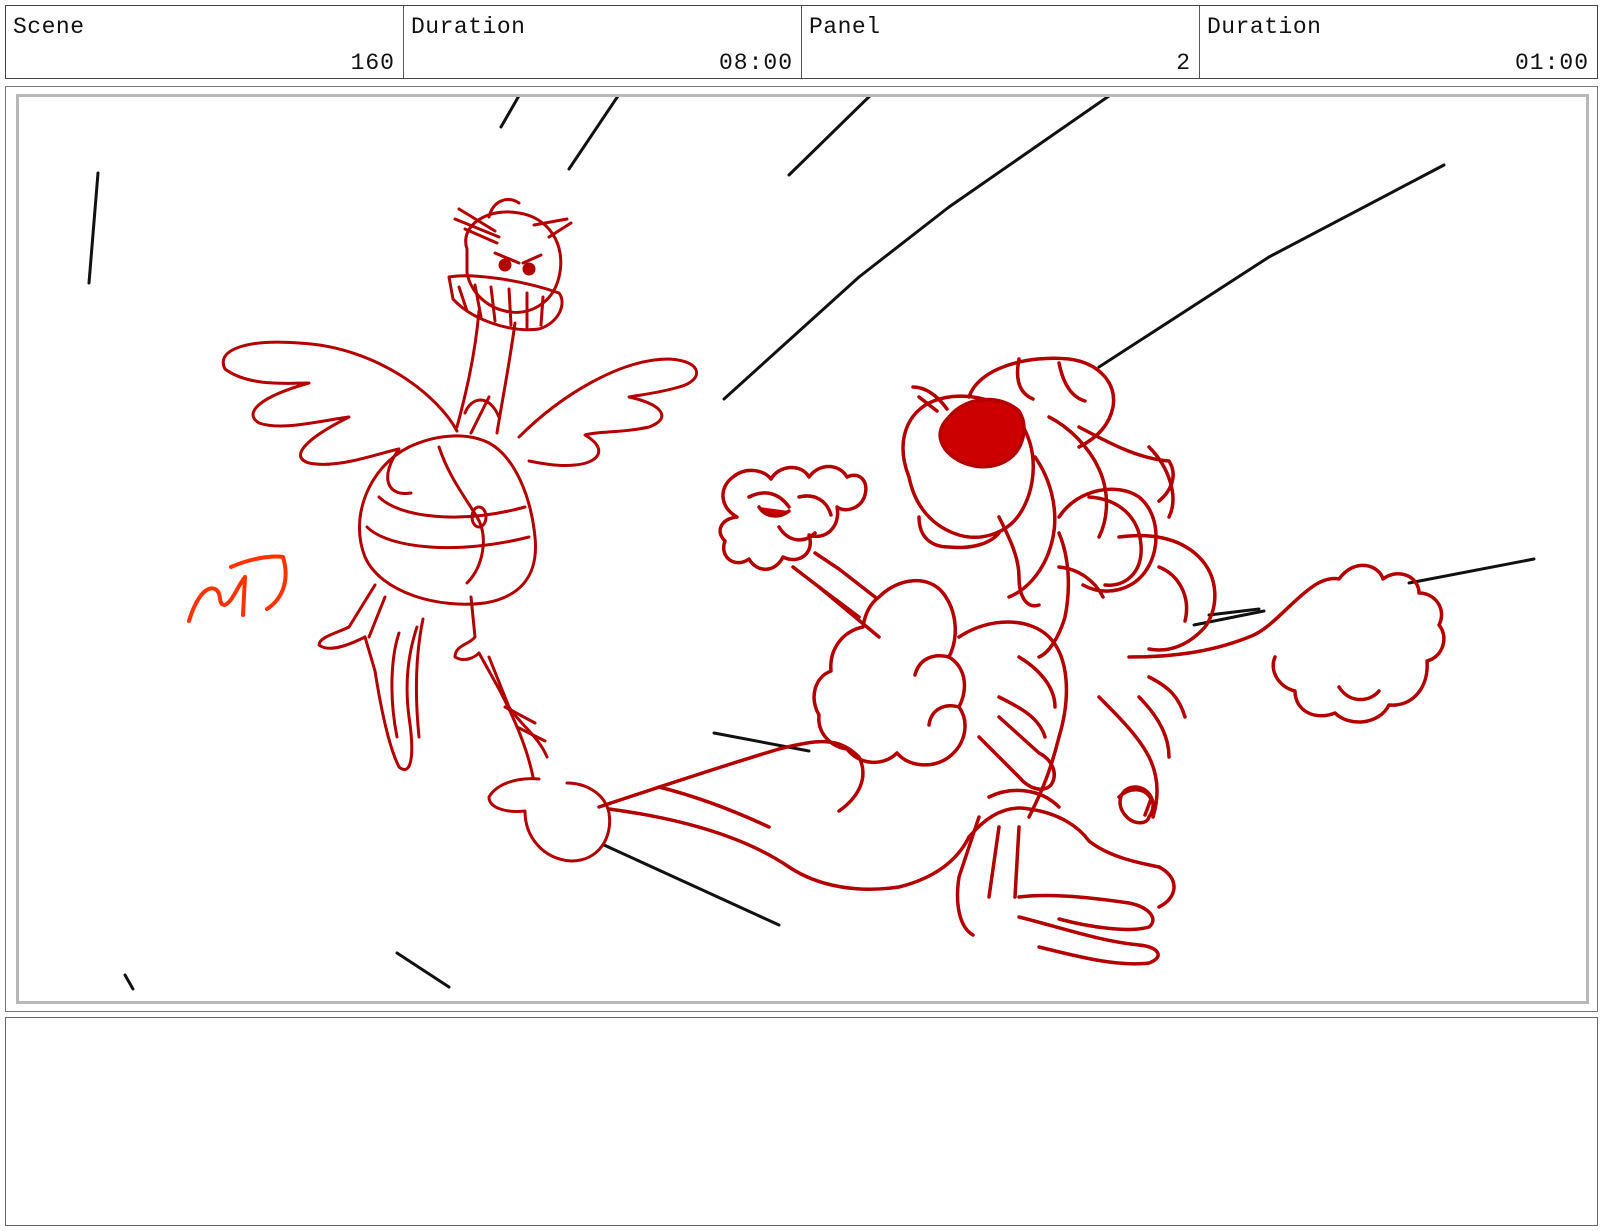 The height and width of the screenshot is (1231, 1603). Describe the element at coordinates (468, 27) in the screenshot. I see `scene-duration-label: Duration` at that location.